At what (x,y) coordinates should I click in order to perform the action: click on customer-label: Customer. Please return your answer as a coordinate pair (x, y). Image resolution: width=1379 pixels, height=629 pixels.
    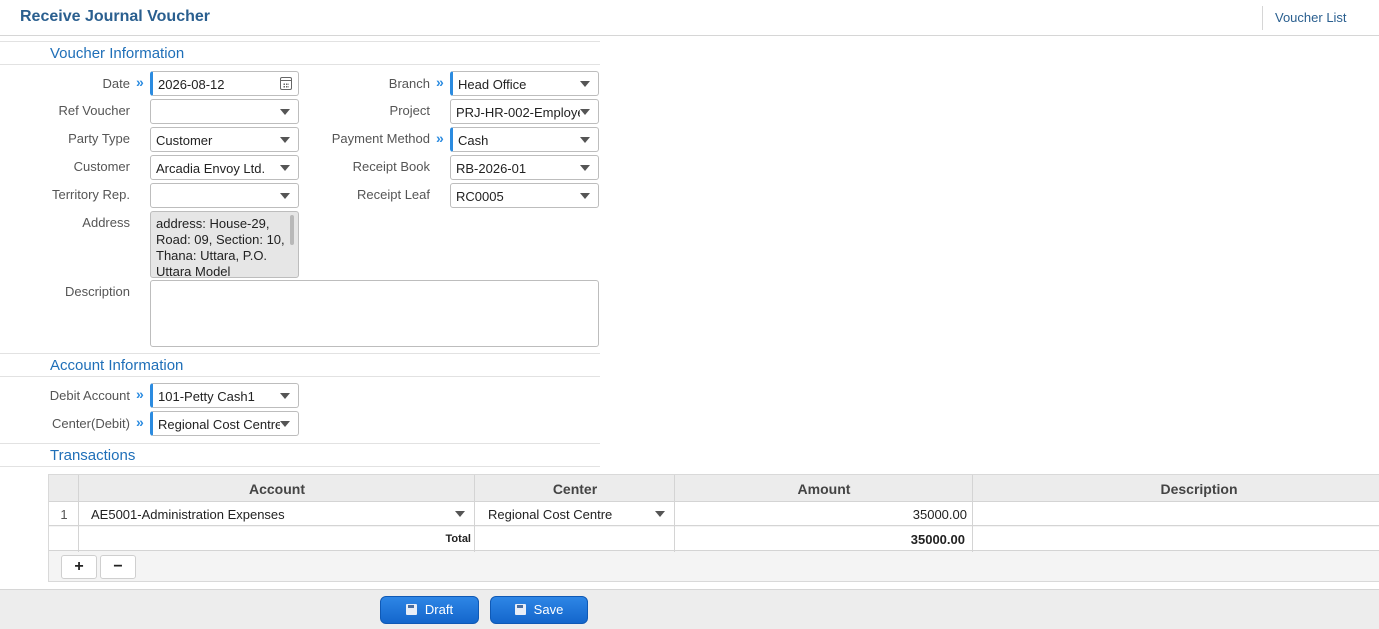
    Looking at the image, I should click on (101, 166).